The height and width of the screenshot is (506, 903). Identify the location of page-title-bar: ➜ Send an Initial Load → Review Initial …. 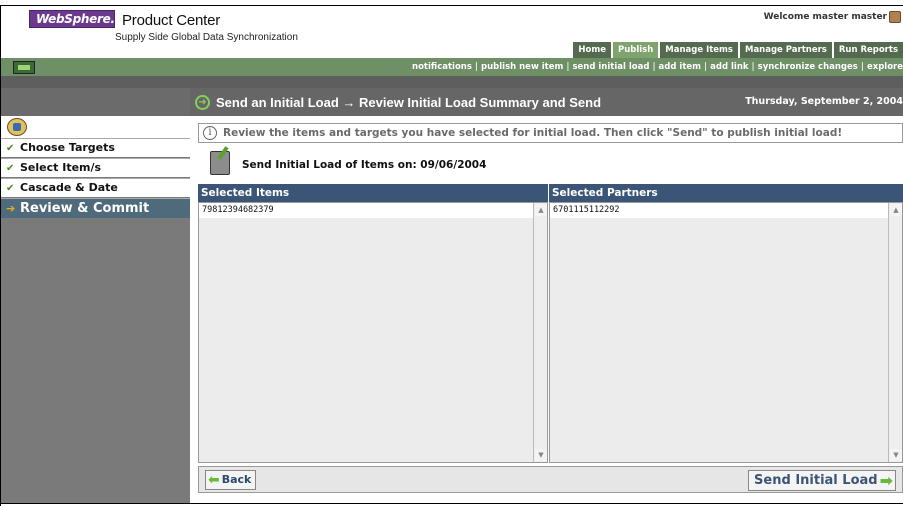
(546, 102).